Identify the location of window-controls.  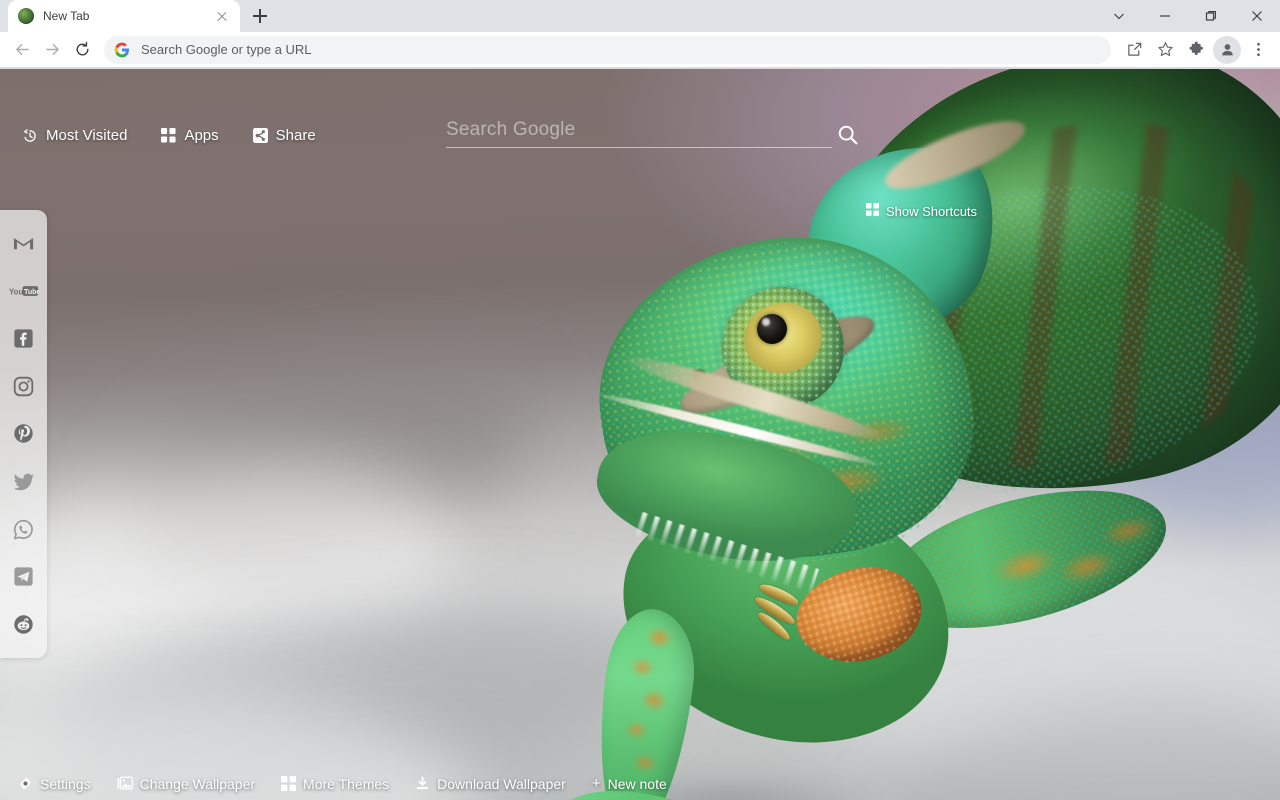
(1188, 16).